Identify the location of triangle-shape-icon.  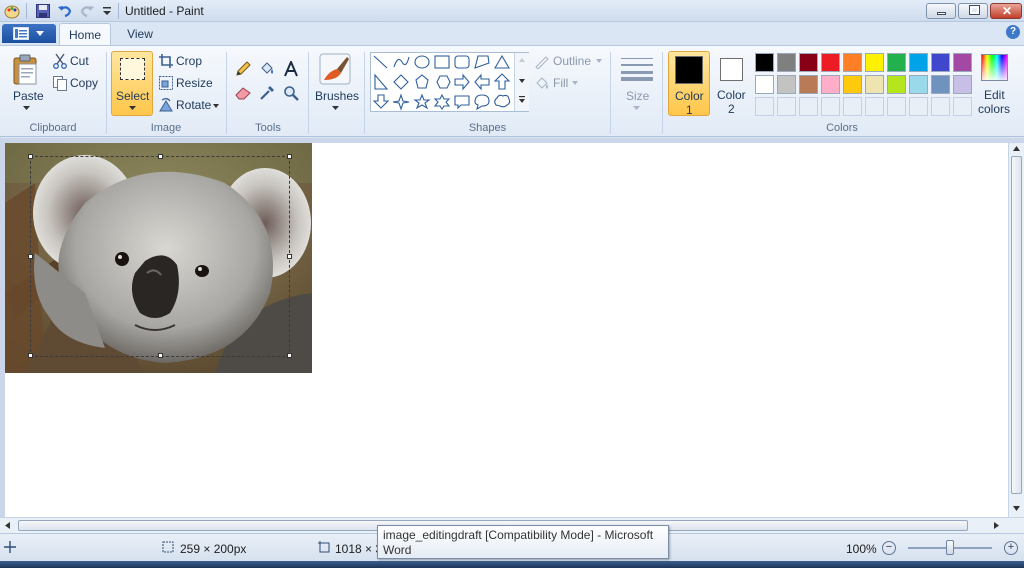
(502, 61).